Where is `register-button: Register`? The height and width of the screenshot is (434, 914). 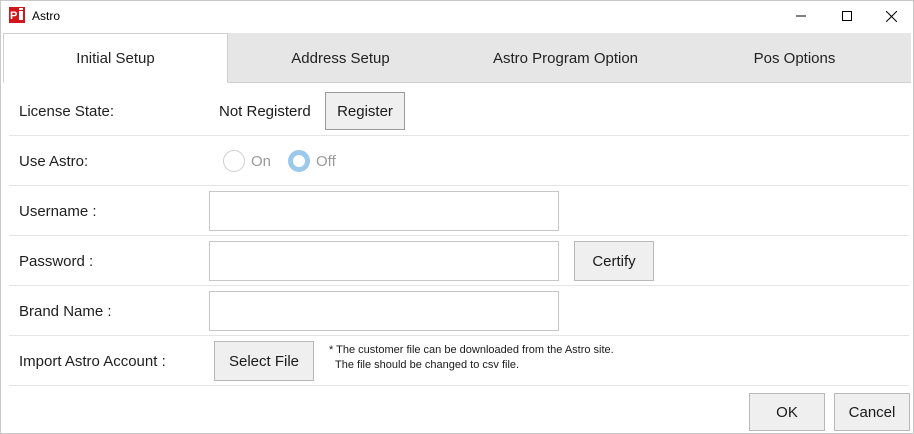
register-button: Register is located at coordinates (365, 111).